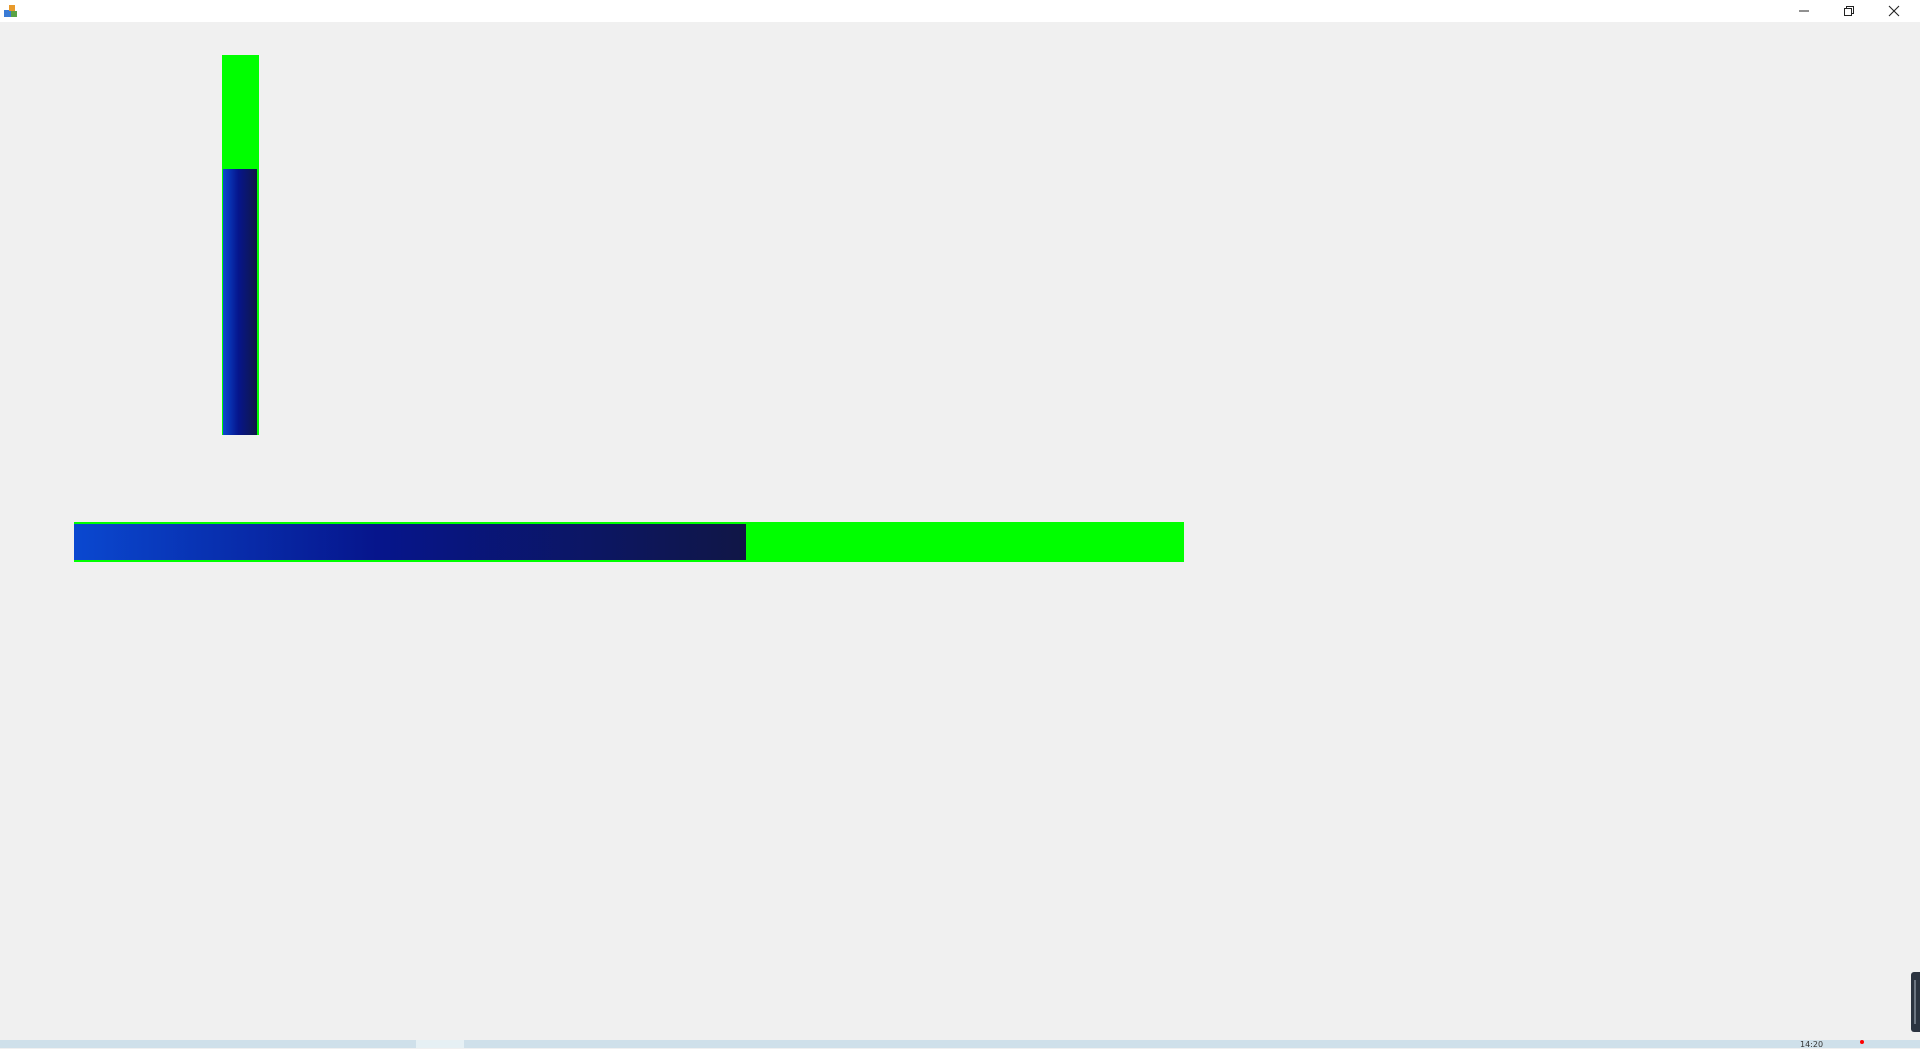  Describe the element at coordinates (1915, 1002) in the screenshot. I see `side-panel-handle` at that location.